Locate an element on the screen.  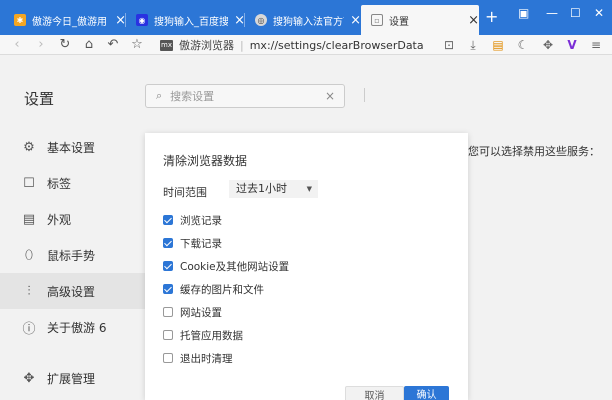
sidebar-item-label: 外观 is located at coordinates (59, 219).